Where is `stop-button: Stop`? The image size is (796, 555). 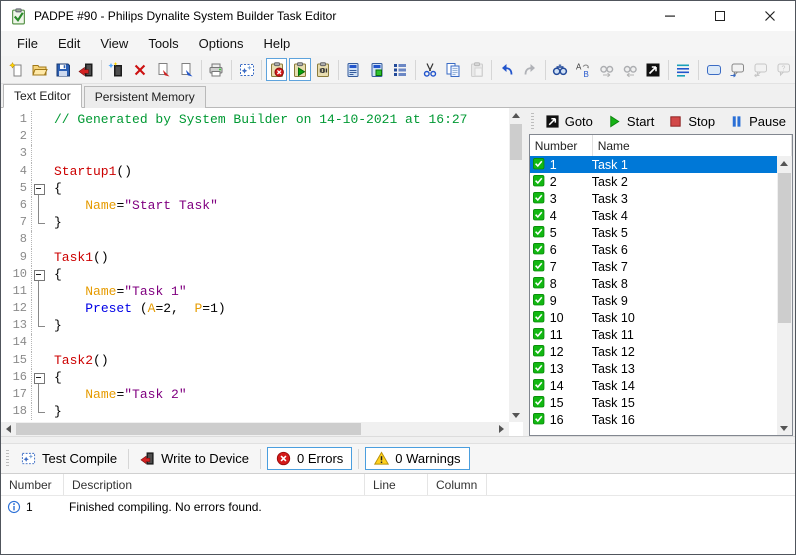 stop-button: Stop is located at coordinates (691, 121).